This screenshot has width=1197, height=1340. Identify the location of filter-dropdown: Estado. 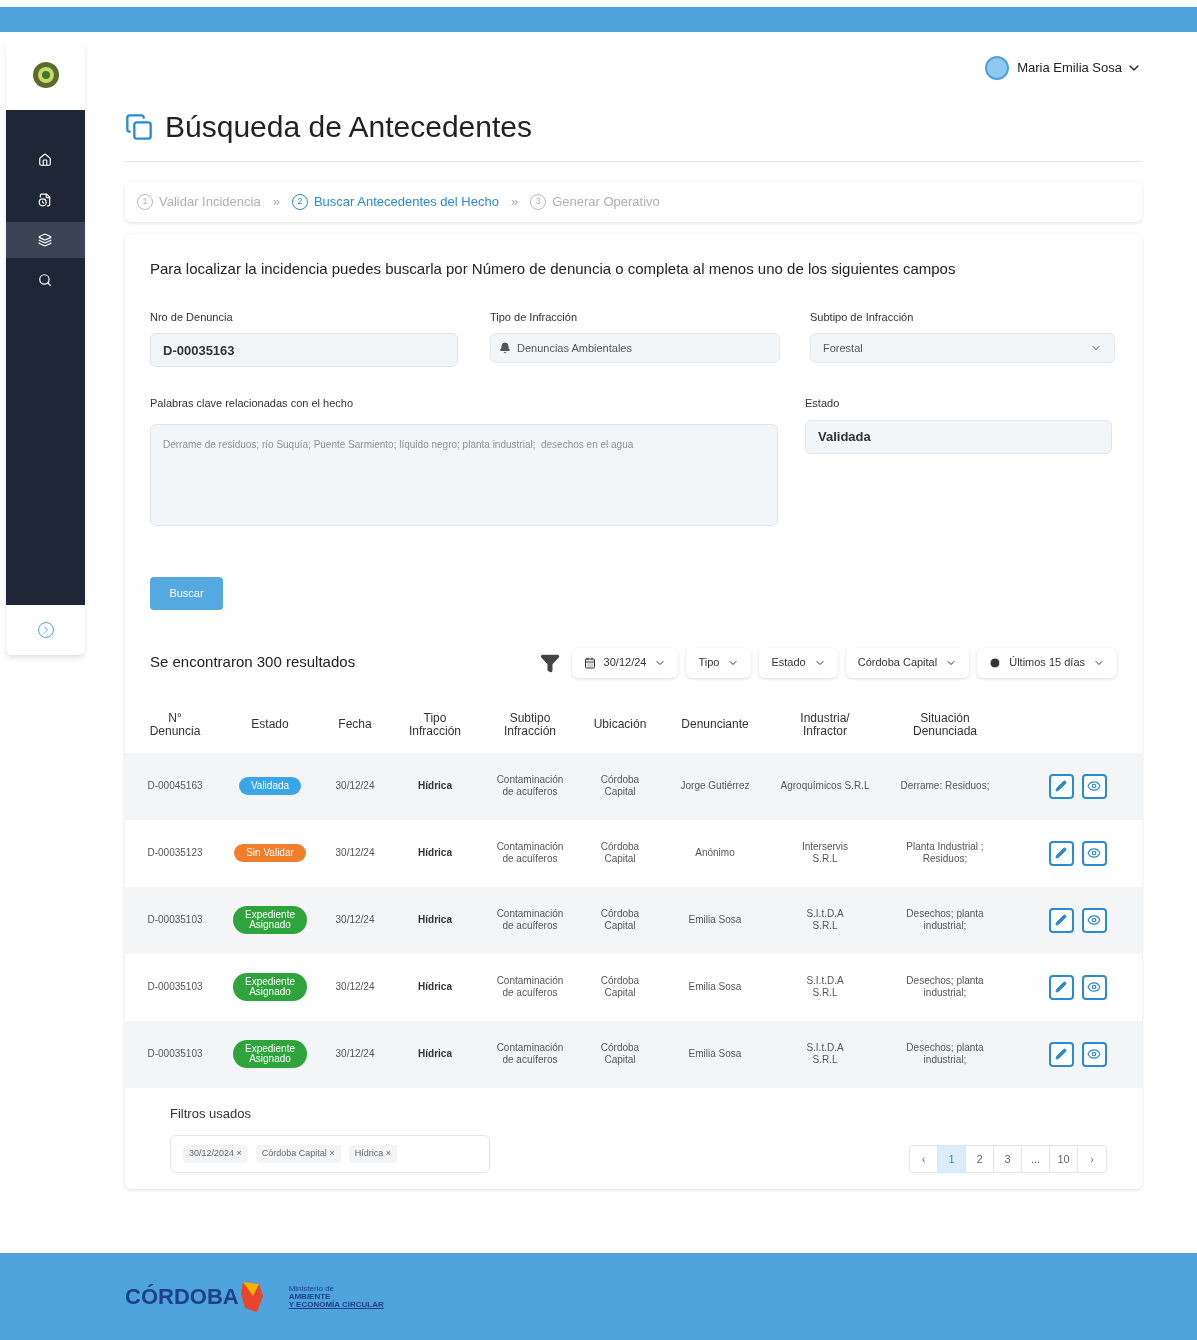
(798, 662).